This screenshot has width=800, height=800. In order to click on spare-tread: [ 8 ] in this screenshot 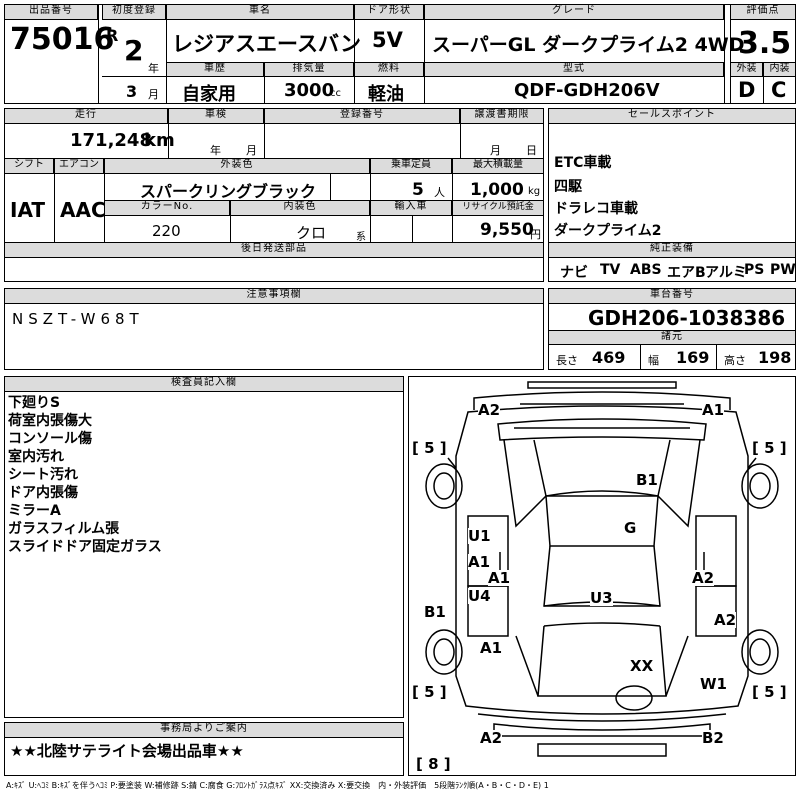, I will do `click(433, 764)`.